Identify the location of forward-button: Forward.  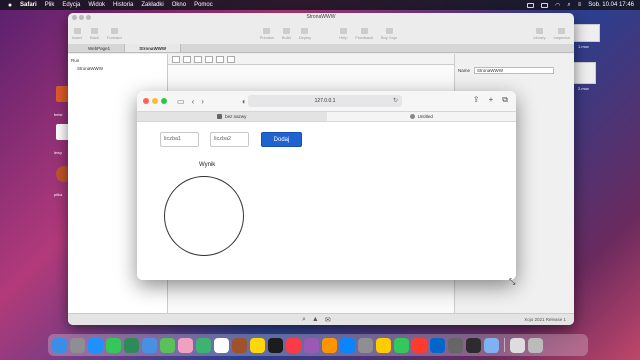
(114, 34).